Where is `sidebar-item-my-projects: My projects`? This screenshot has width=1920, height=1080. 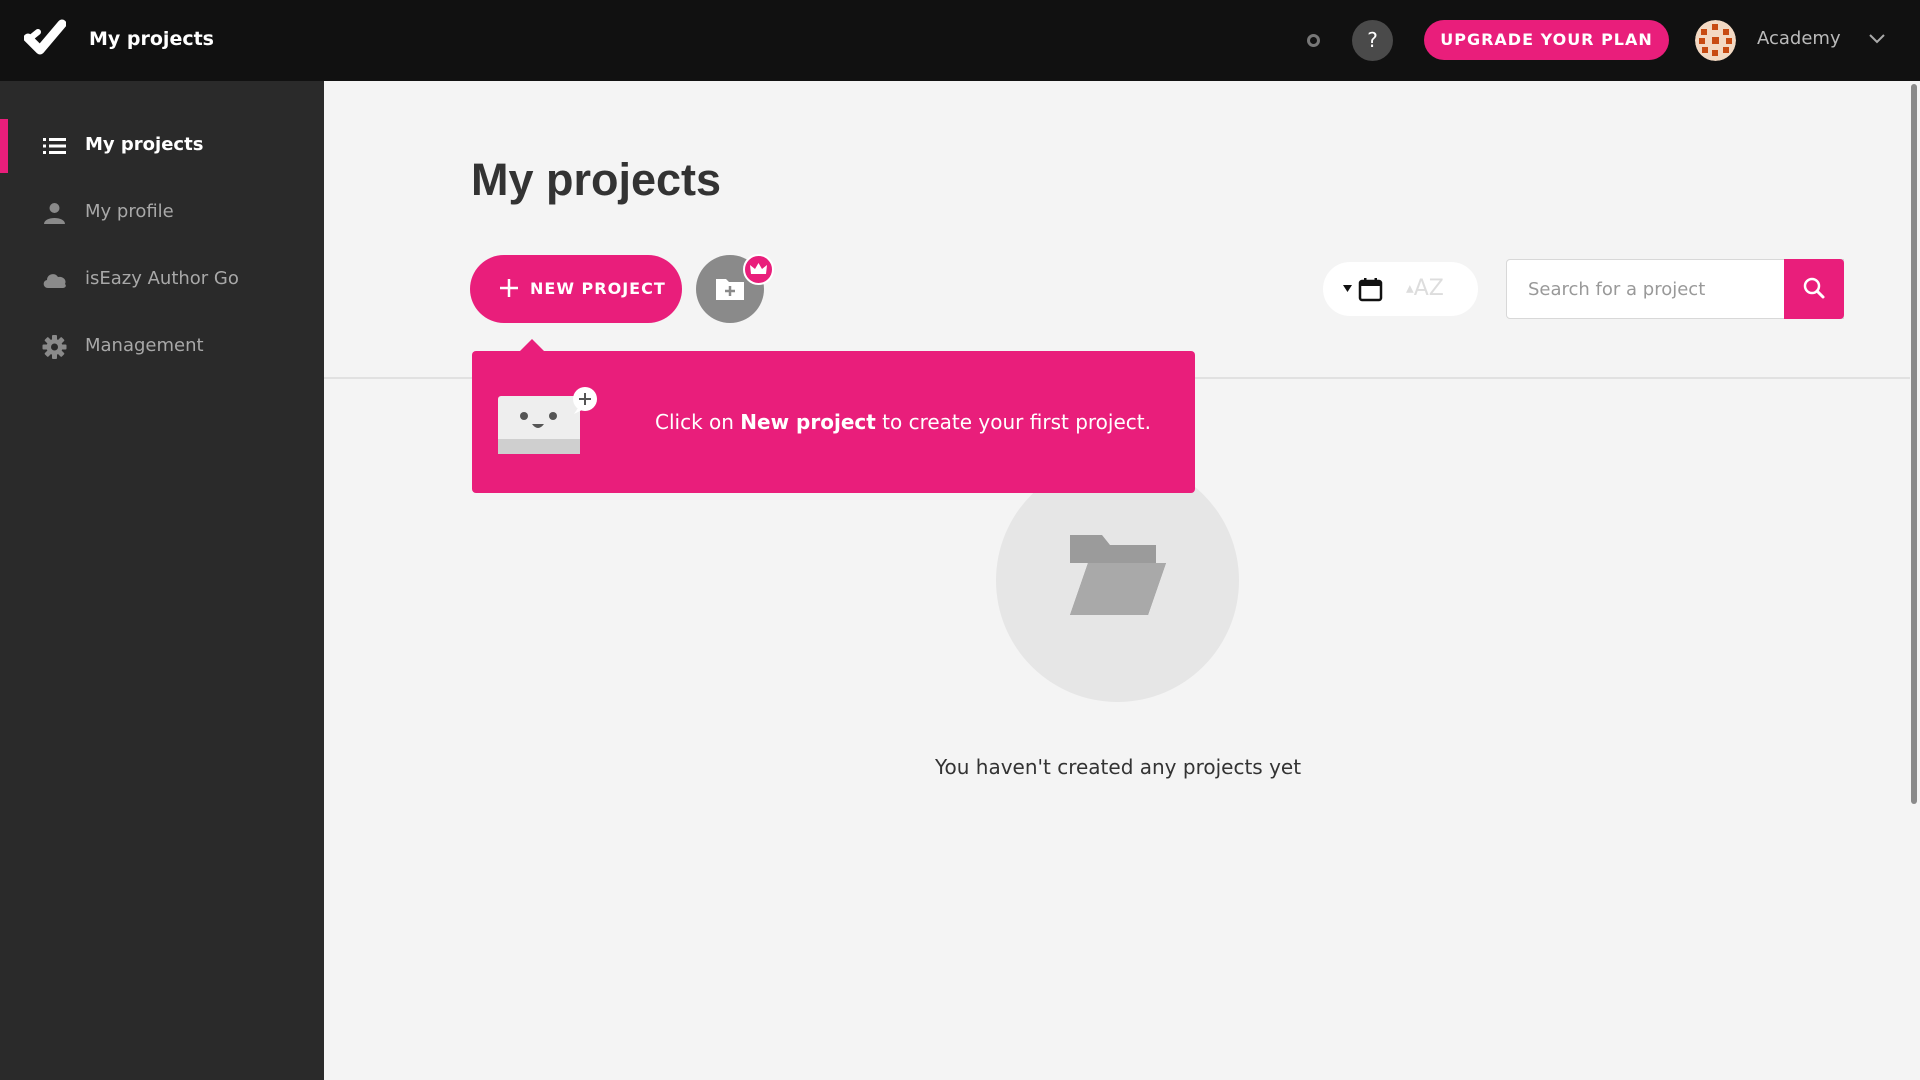 sidebar-item-my-projects: My projects is located at coordinates (162, 146).